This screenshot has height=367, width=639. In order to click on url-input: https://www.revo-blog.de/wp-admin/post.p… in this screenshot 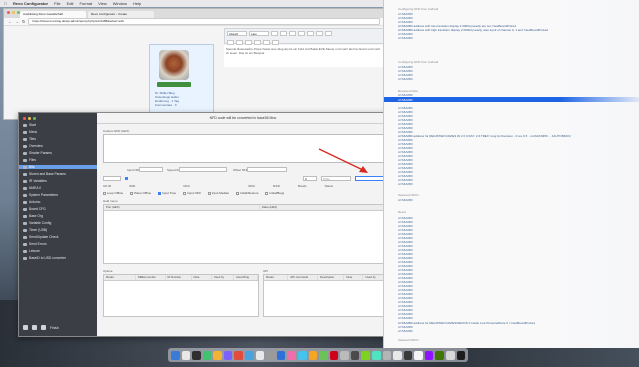, I will do `click(204, 21)`.